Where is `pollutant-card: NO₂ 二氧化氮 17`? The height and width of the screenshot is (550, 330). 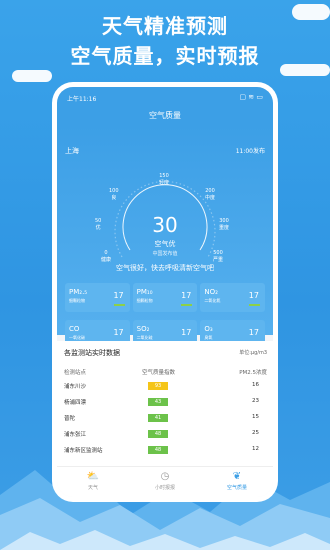
pollutant-card: NO₂ 二氧化氮 17 is located at coordinates (232, 297).